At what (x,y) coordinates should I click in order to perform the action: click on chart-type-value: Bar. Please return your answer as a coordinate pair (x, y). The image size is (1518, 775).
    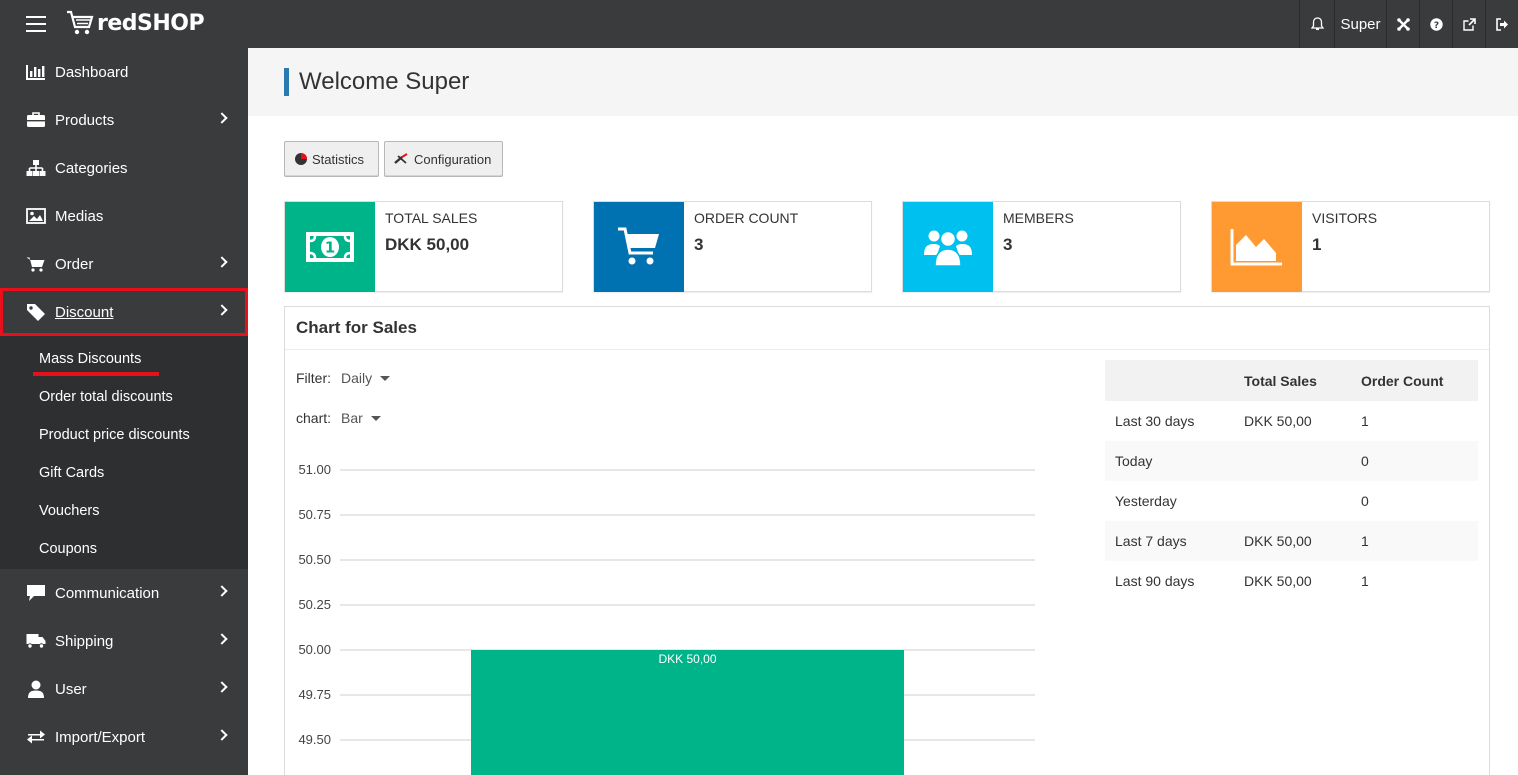
    Looking at the image, I should click on (352, 418).